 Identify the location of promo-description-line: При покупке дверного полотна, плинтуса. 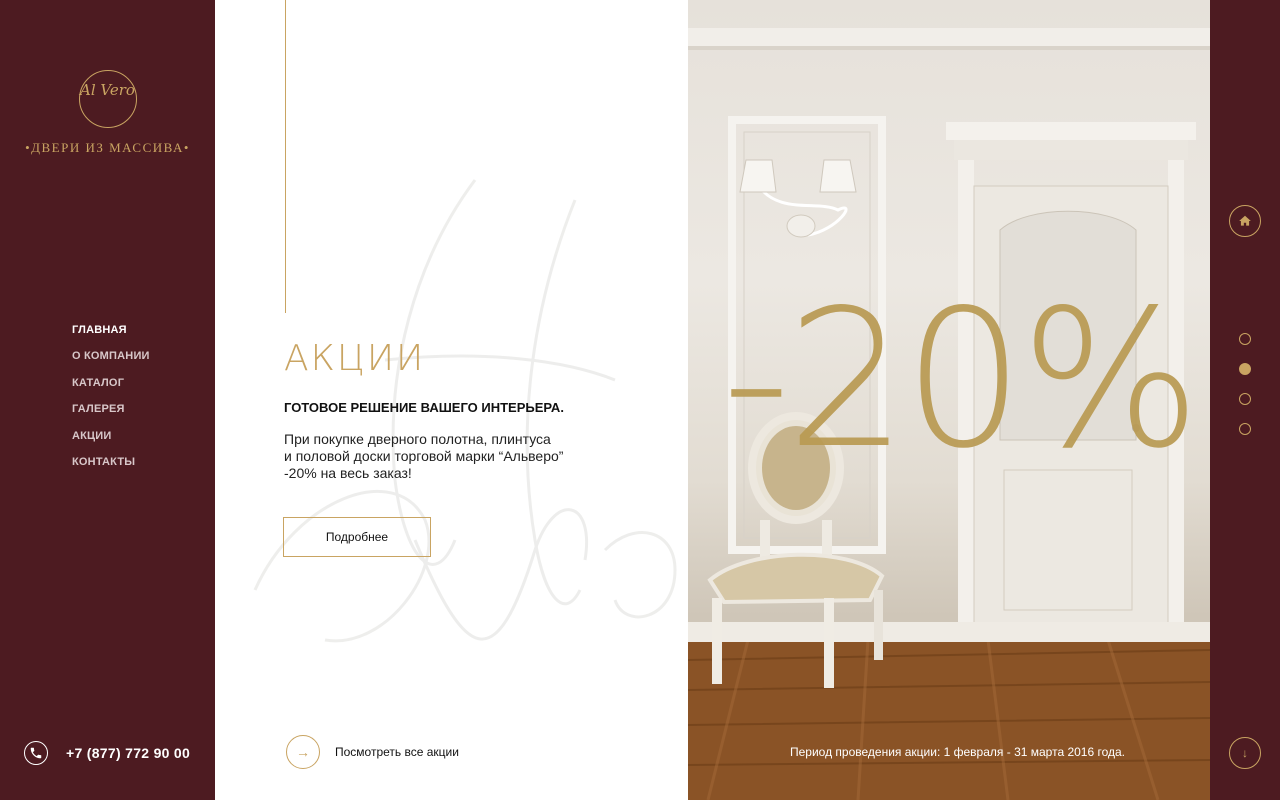
(417, 439).